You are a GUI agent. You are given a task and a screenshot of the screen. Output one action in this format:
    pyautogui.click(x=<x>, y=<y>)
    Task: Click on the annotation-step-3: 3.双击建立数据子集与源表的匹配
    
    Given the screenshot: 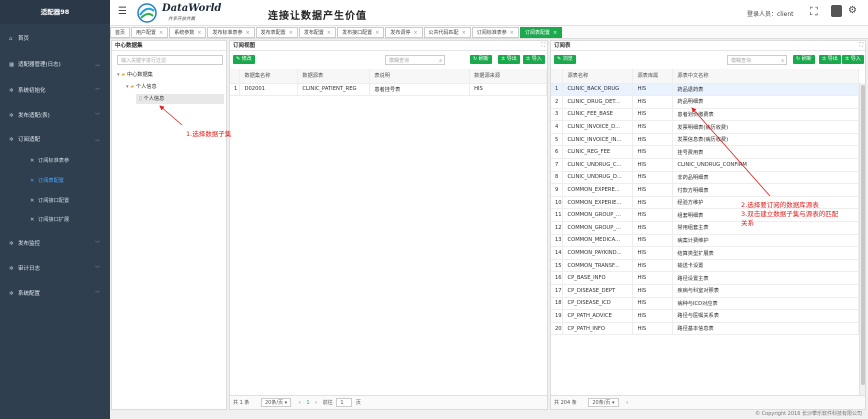 What is the action you would take?
    pyautogui.click(x=790, y=214)
    